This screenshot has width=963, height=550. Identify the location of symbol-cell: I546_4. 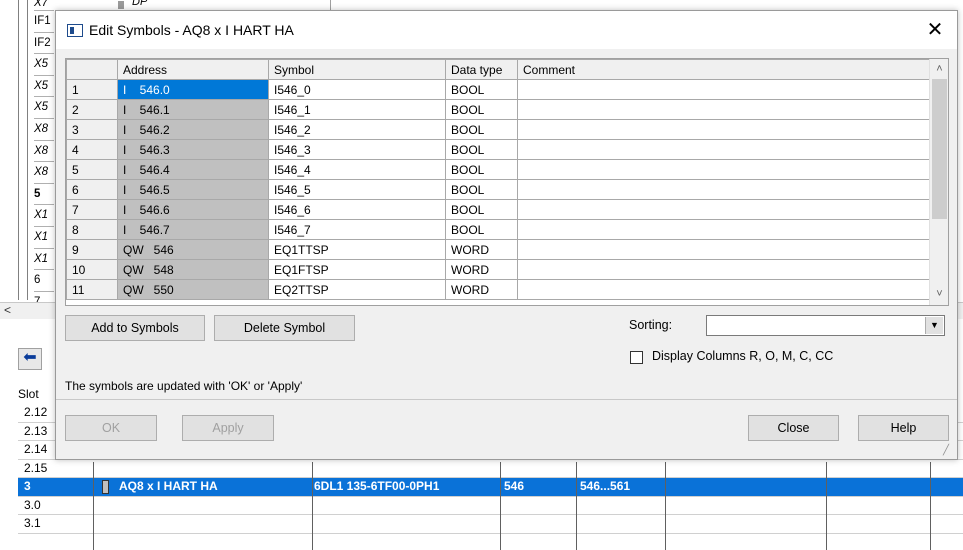
(357, 169).